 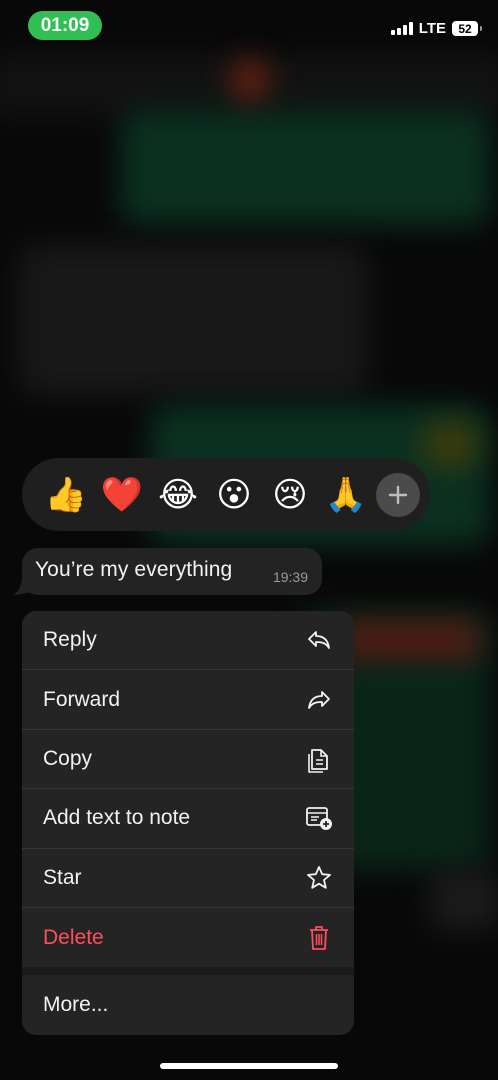 What do you see at coordinates (249, 1066) in the screenshot?
I see `home-indicator` at bounding box center [249, 1066].